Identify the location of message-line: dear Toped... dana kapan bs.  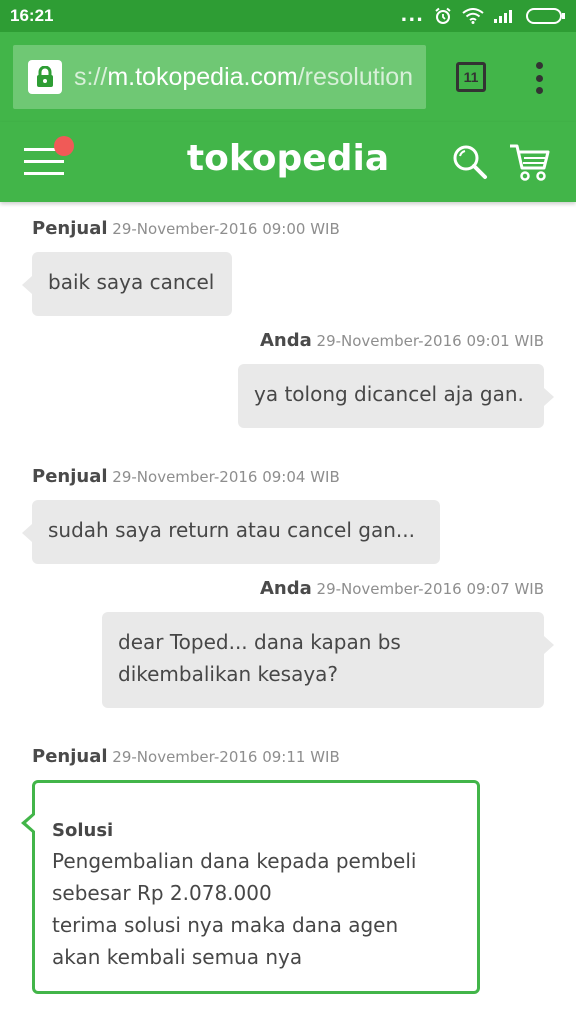
(259, 642).